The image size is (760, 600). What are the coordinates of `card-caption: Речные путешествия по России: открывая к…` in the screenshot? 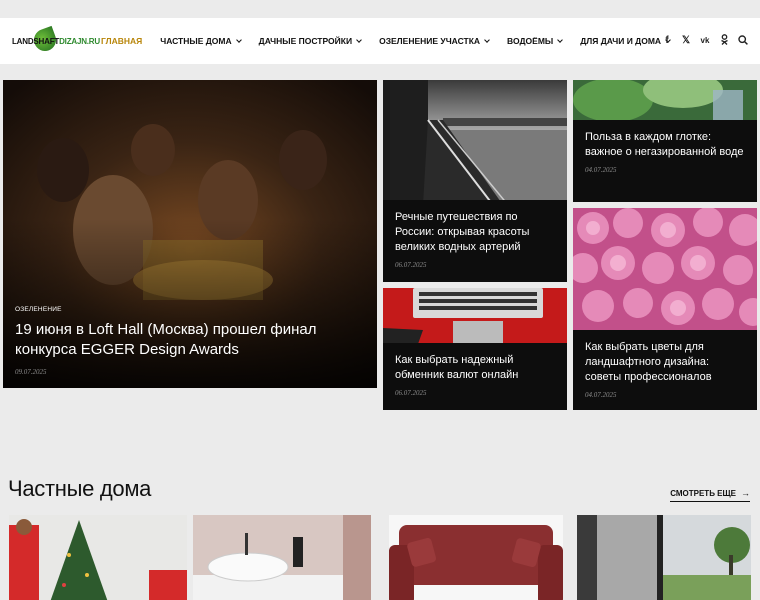 It's located at (475, 241).